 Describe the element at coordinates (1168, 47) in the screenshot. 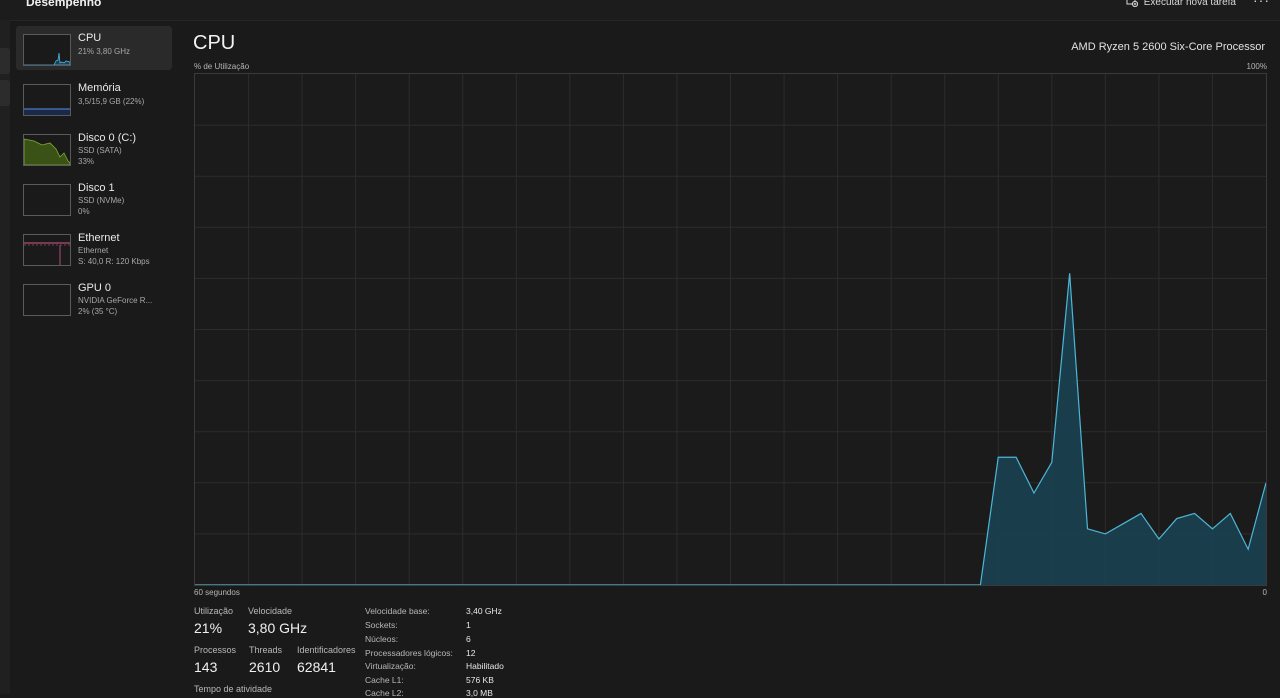

I see `cpu-model-name: AMD Ryzen 5 2600 Six-Core Processor` at that location.